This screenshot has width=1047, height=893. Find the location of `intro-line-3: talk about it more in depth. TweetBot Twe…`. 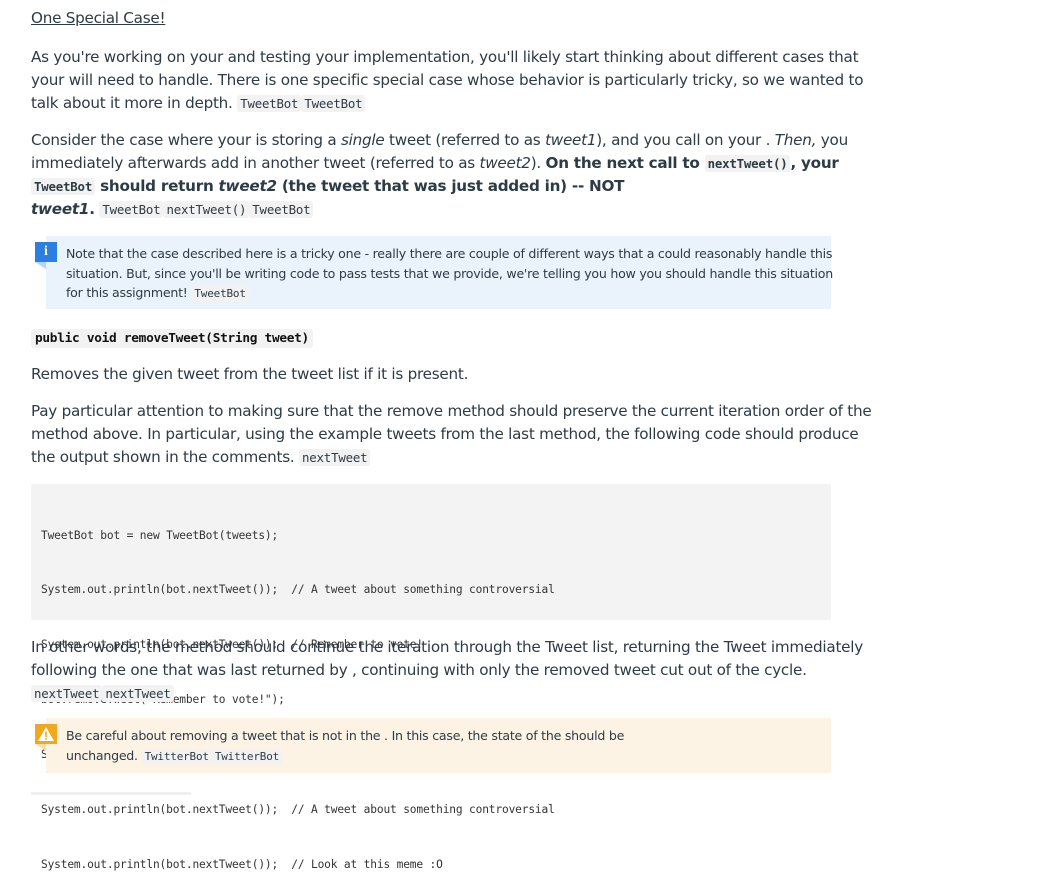

intro-line-3: talk about it more in depth. TweetBot Twe… is located at coordinates (447, 103).